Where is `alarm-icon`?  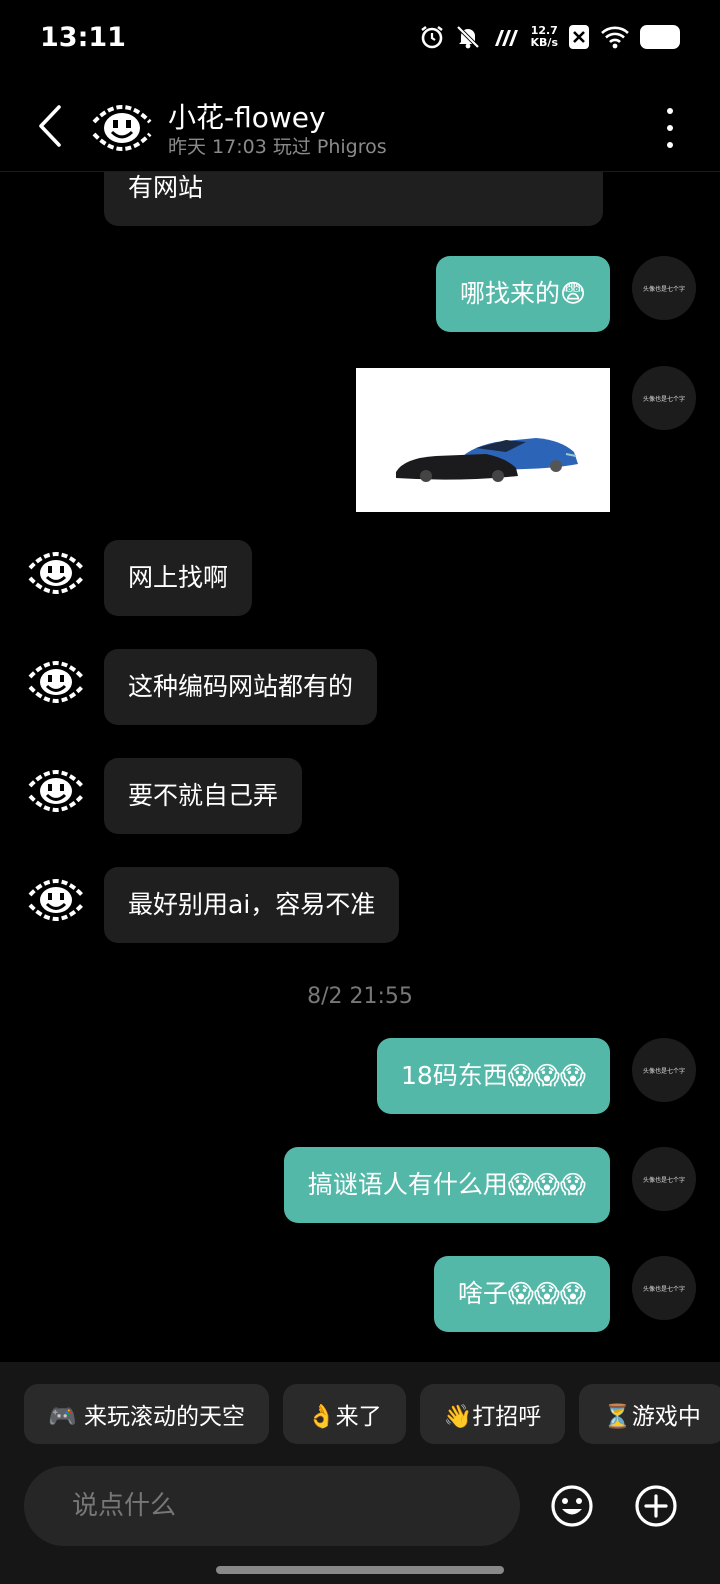 alarm-icon is located at coordinates (431, 37).